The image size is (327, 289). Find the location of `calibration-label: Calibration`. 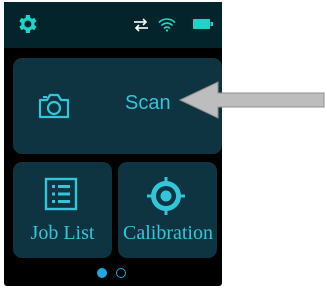

calibration-label: Calibration is located at coordinates (168, 233).